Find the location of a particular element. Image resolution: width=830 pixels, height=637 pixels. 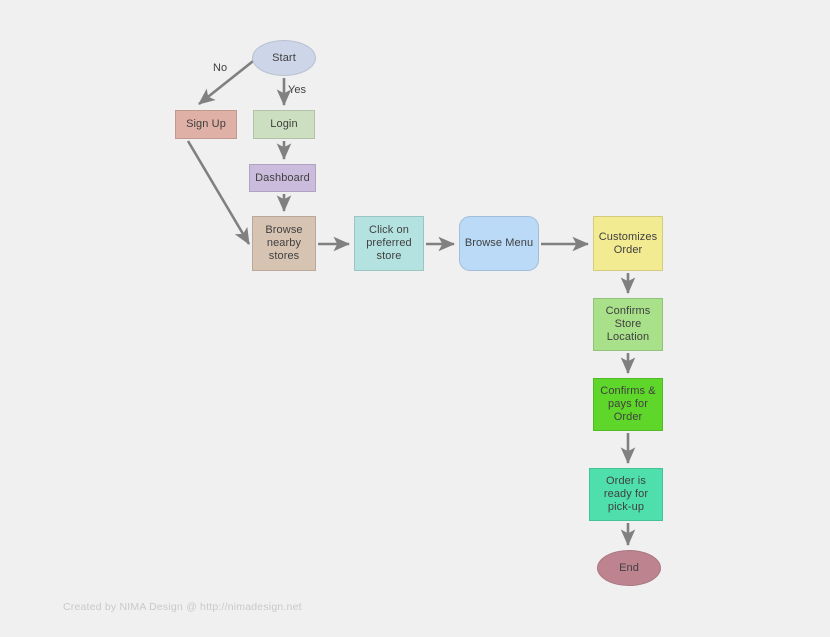

node-browse-stores: Browse nearby stores is located at coordinates (284, 243).